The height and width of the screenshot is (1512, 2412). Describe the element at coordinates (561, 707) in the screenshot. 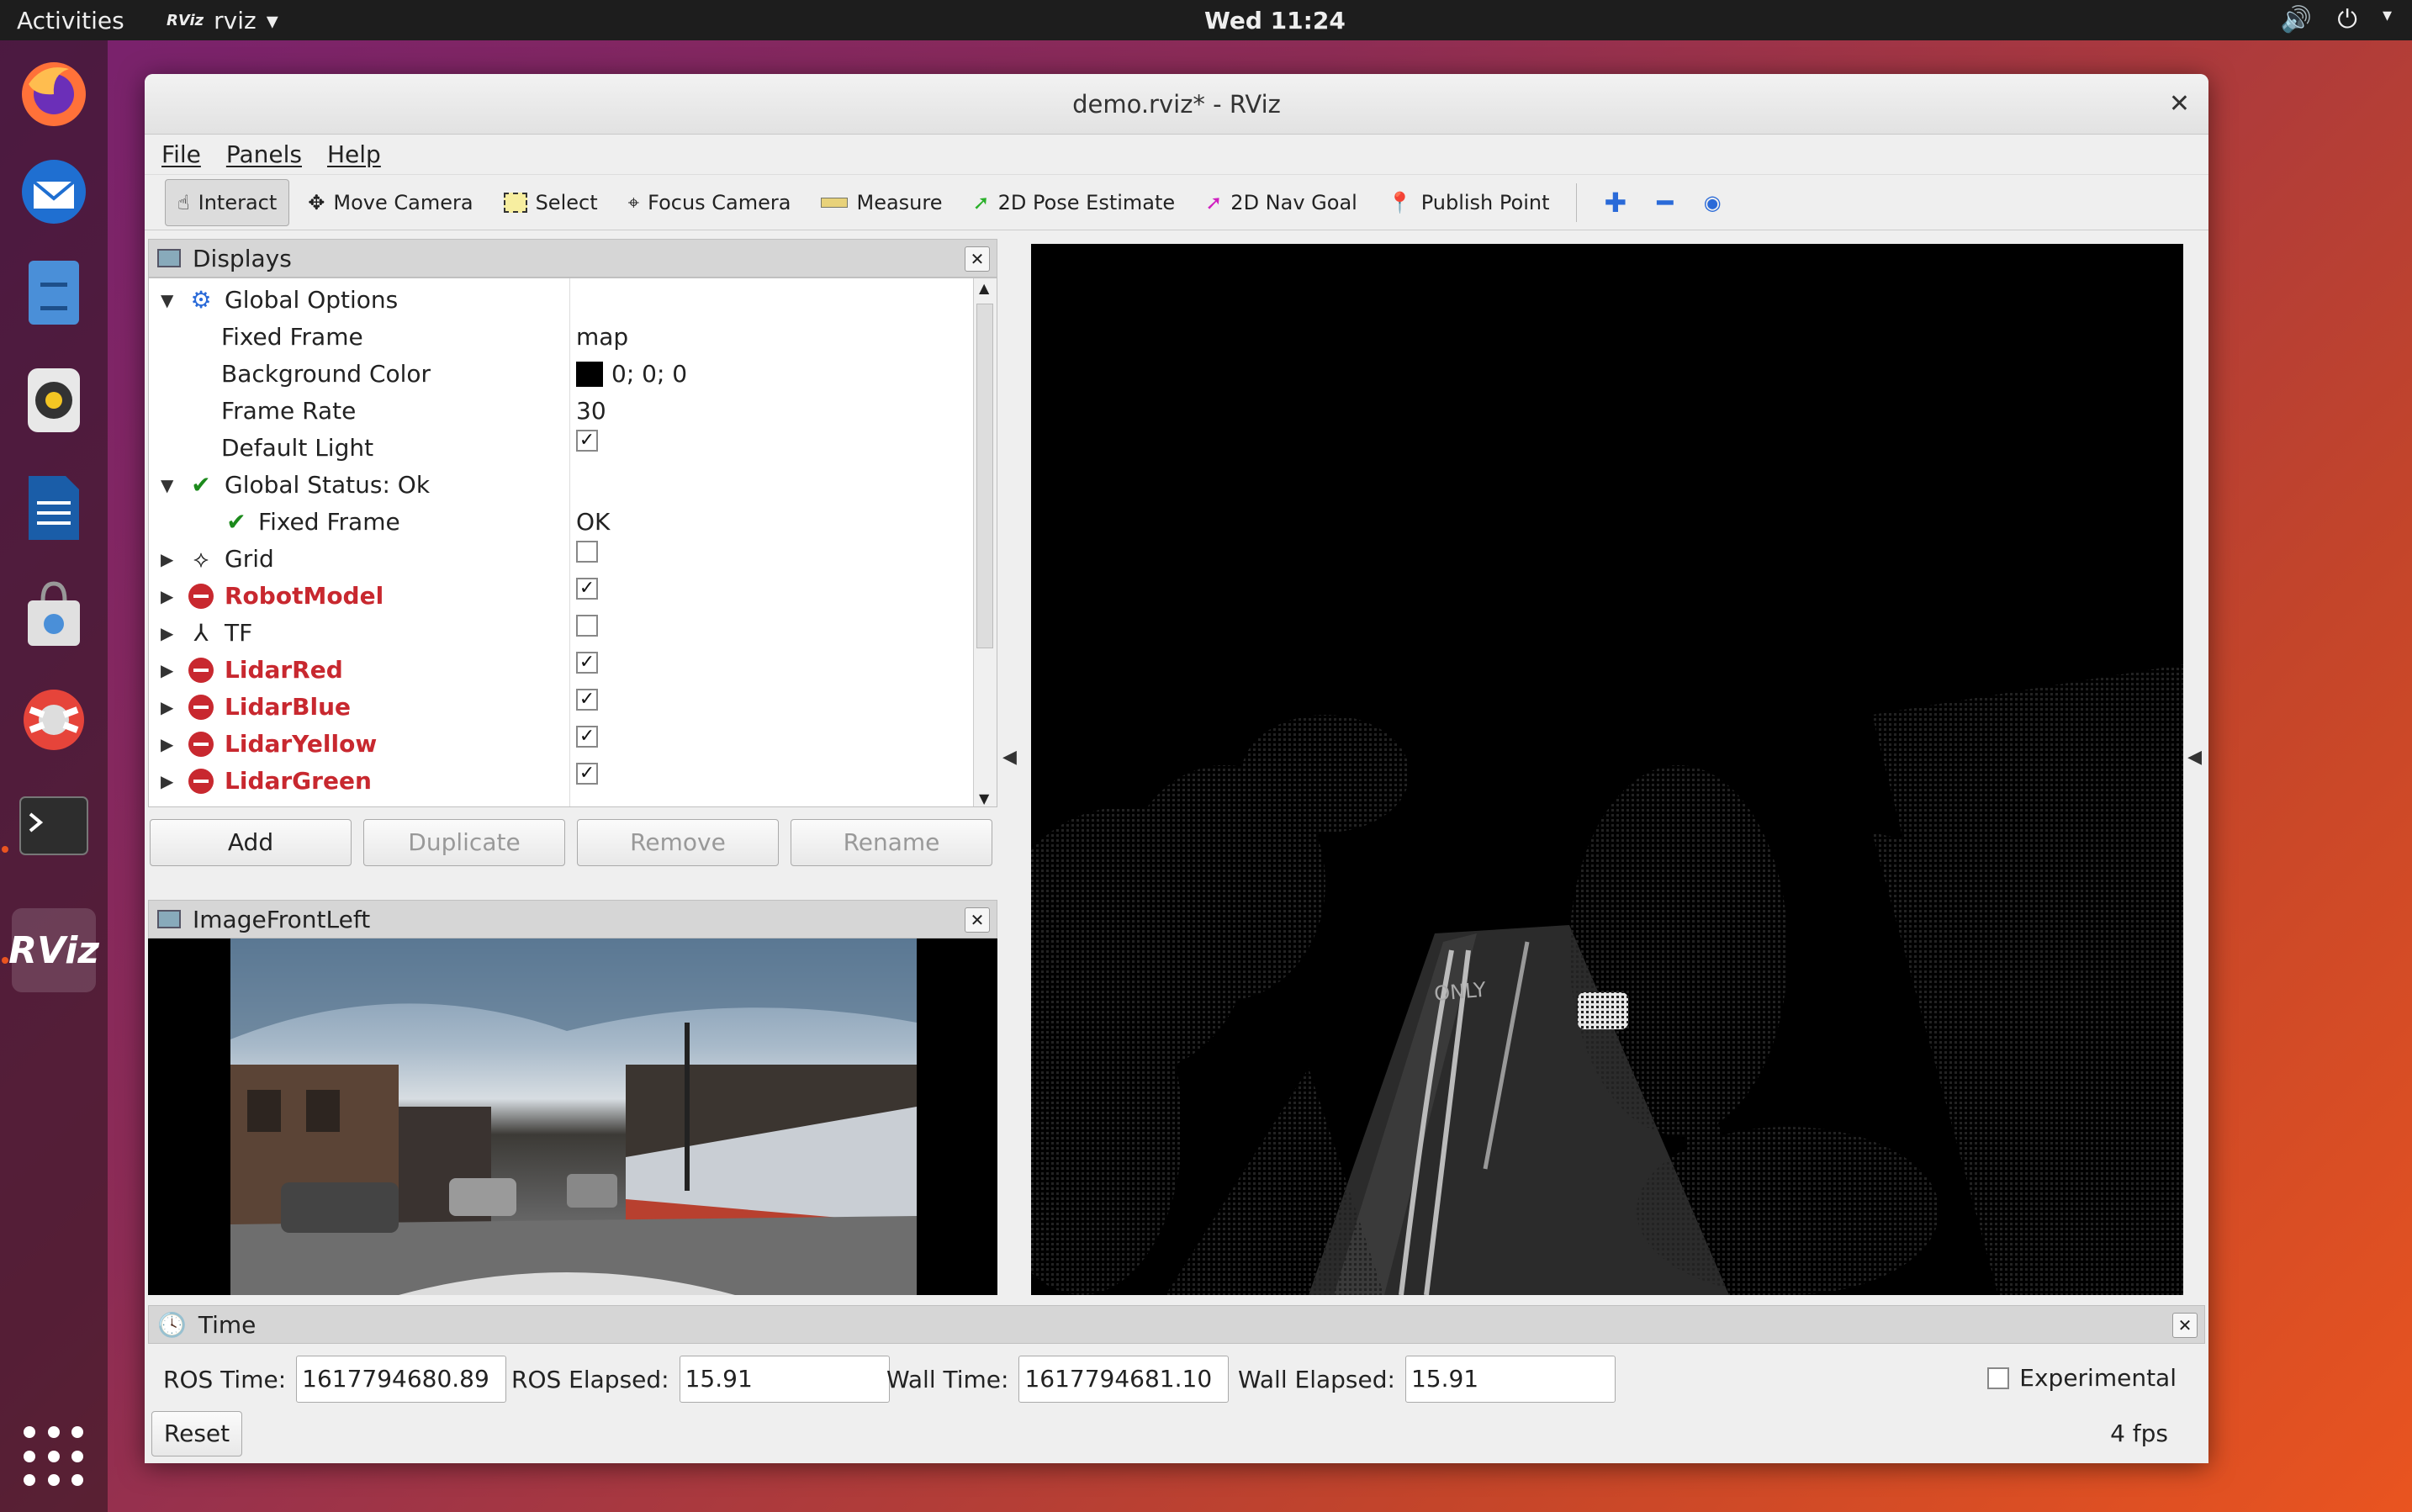

I see `tree-row-lidar-blue: ▶ LidarBlue ✓` at that location.